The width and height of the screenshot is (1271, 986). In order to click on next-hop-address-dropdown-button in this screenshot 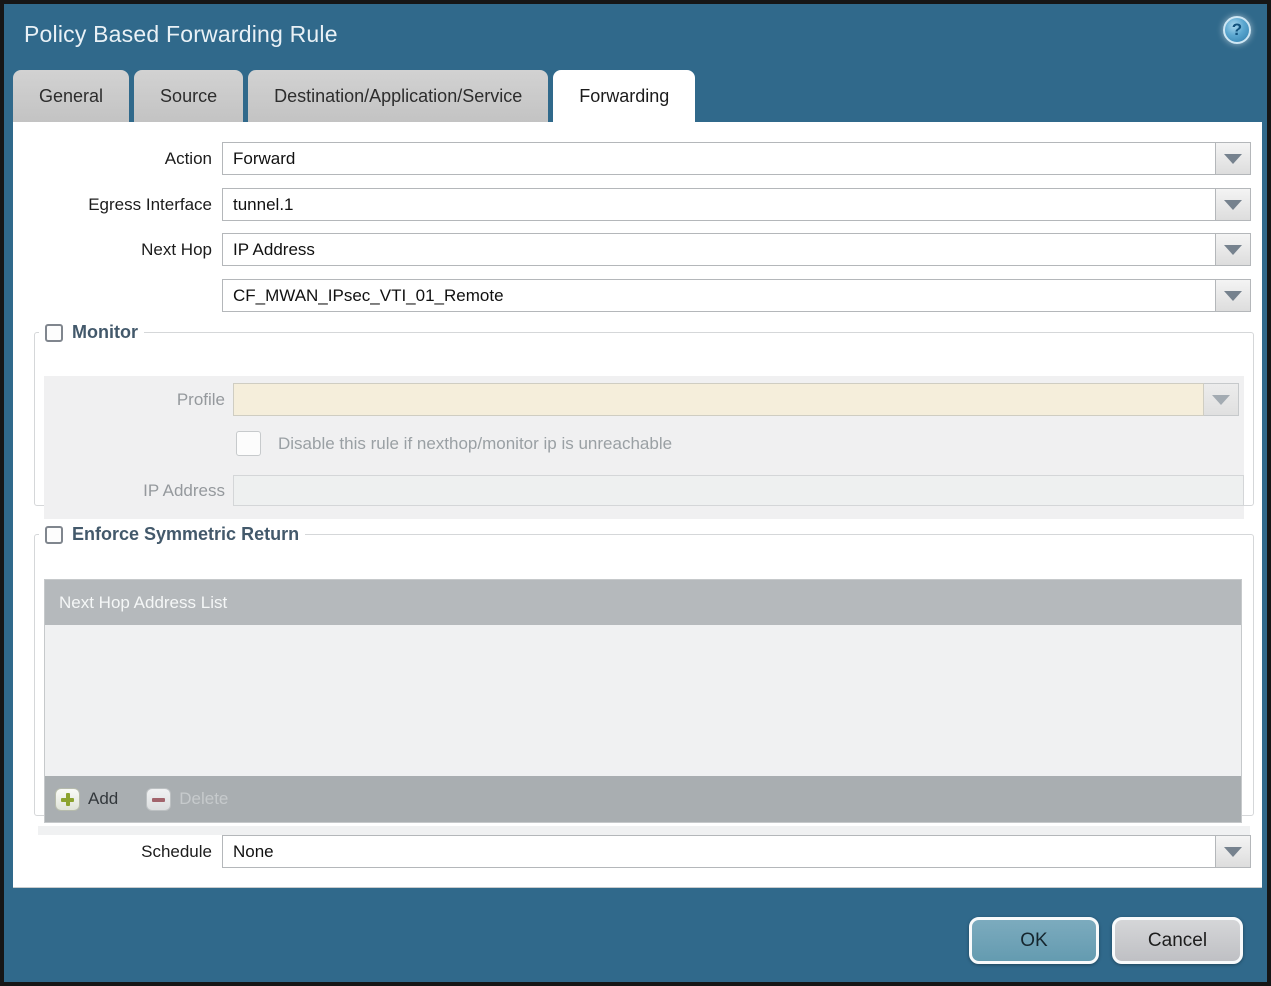, I will do `click(1233, 295)`.